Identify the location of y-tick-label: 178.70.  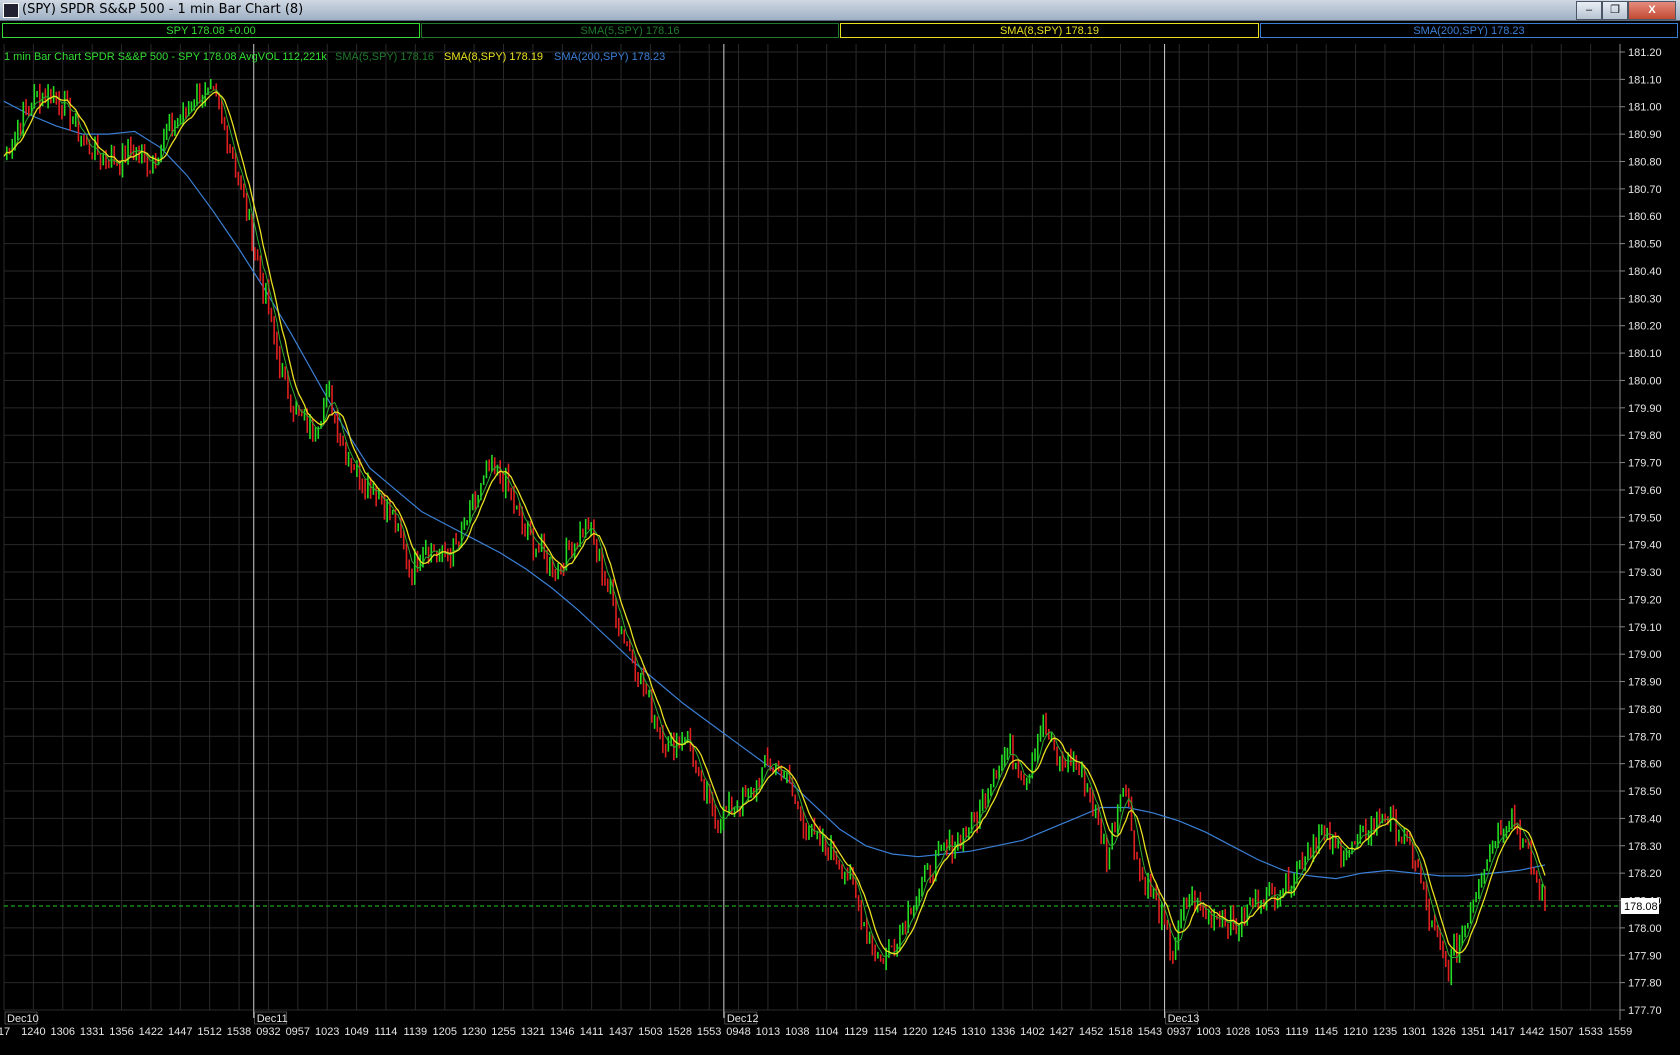
(1645, 737).